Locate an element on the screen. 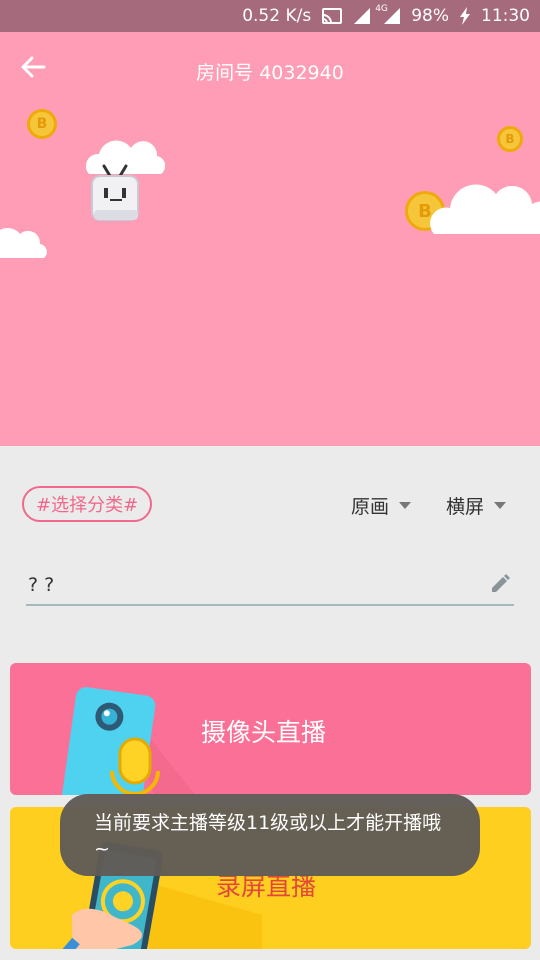 The height and width of the screenshot is (960, 540). mascot-icon is located at coordinates (115, 192).